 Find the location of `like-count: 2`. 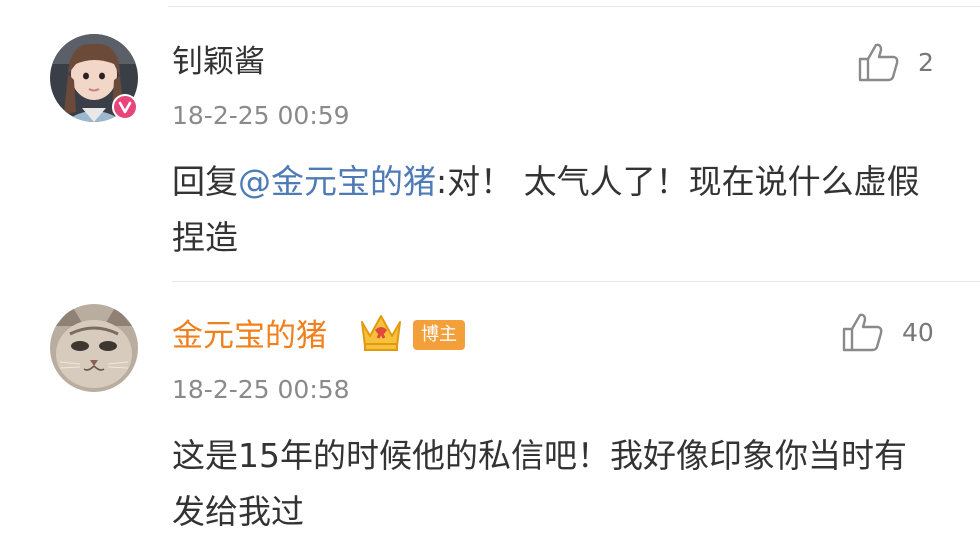

like-count: 2 is located at coordinates (926, 62).